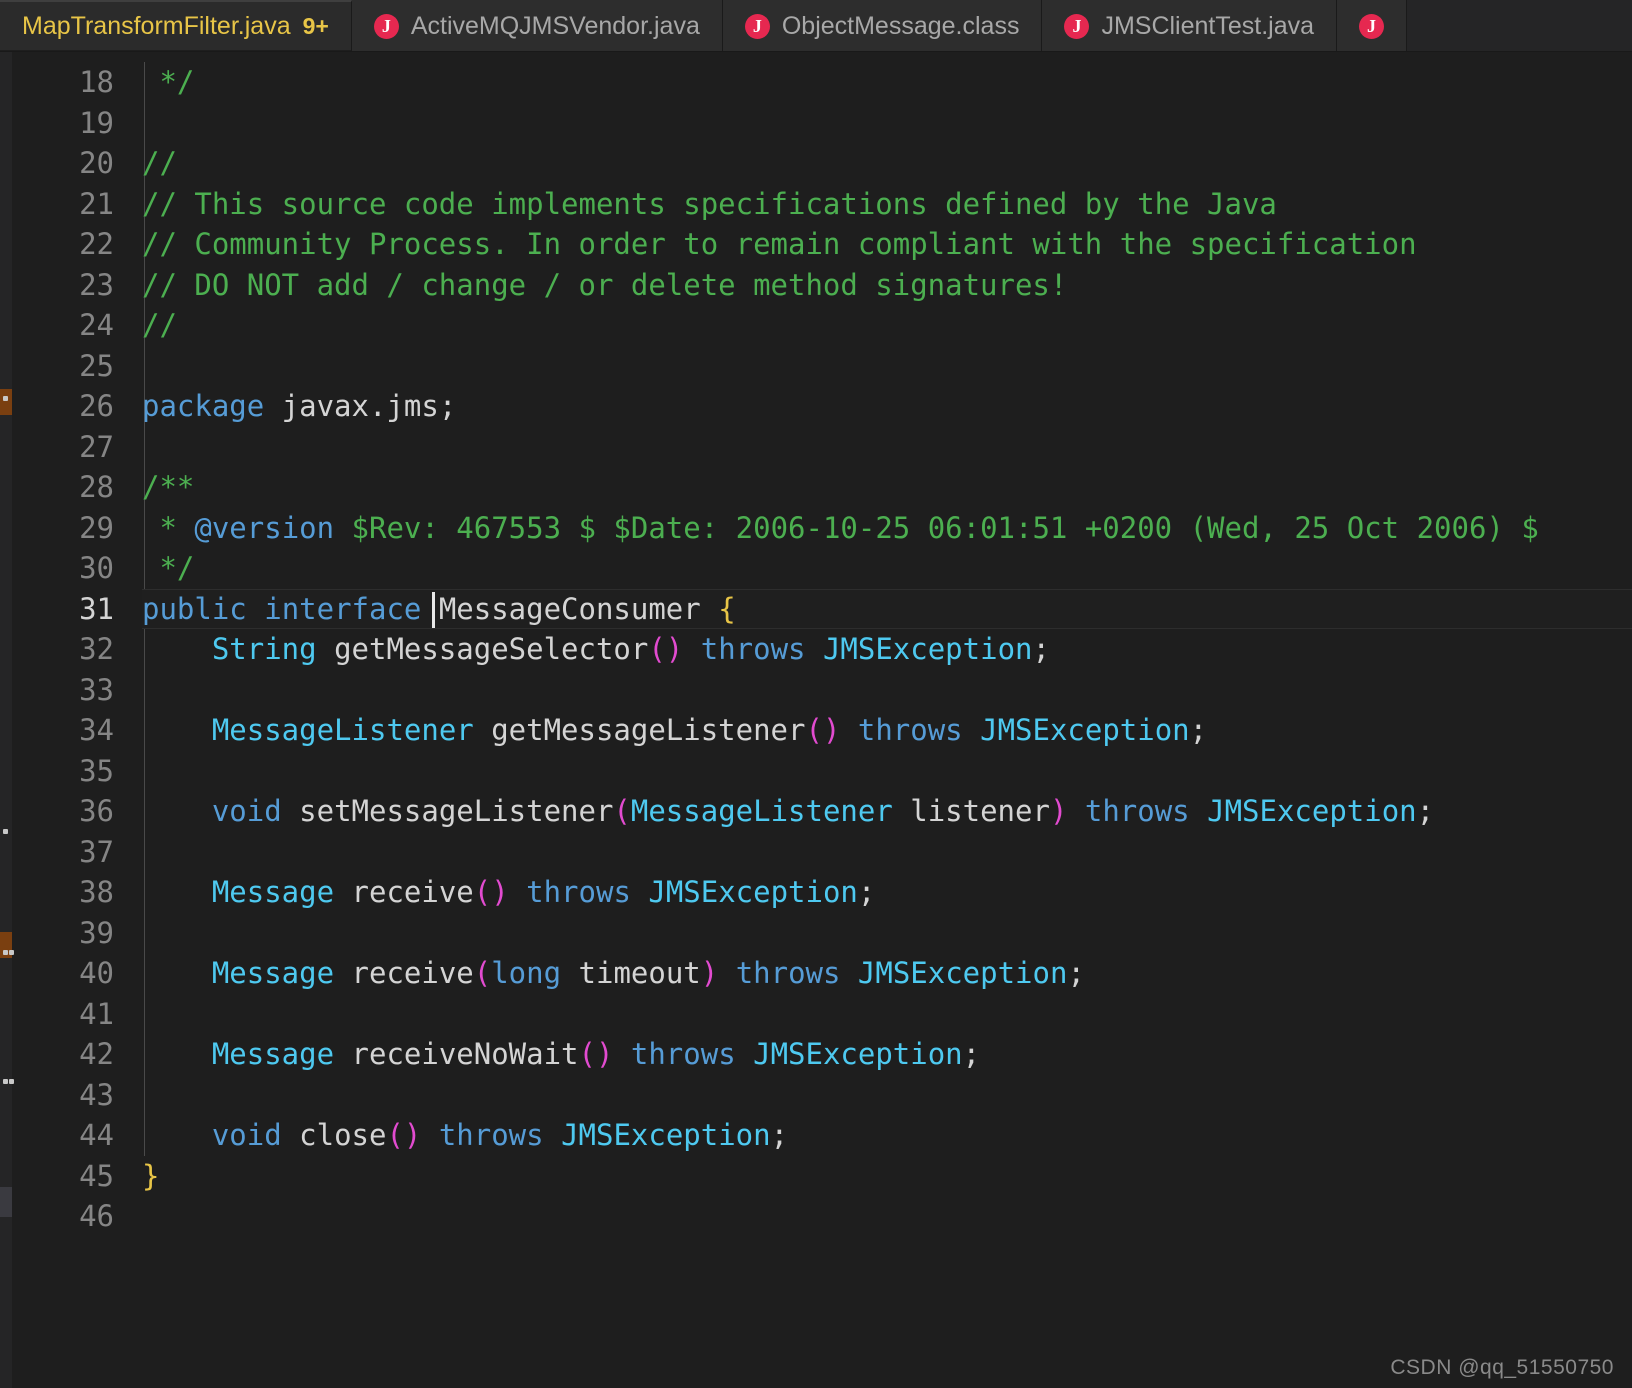 Image resolution: width=1632 pixels, height=1388 pixels. I want to click on line-number: 40, so click(96, 973).